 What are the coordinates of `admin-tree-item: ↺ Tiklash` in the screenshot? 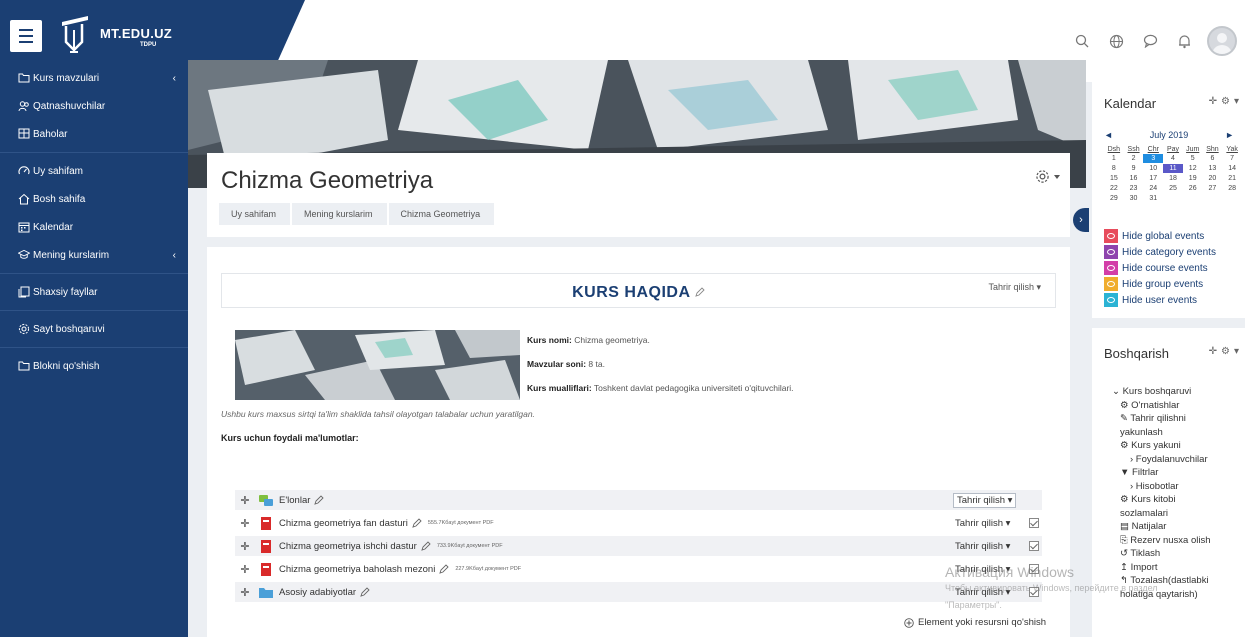 It's located at (1140, 554).